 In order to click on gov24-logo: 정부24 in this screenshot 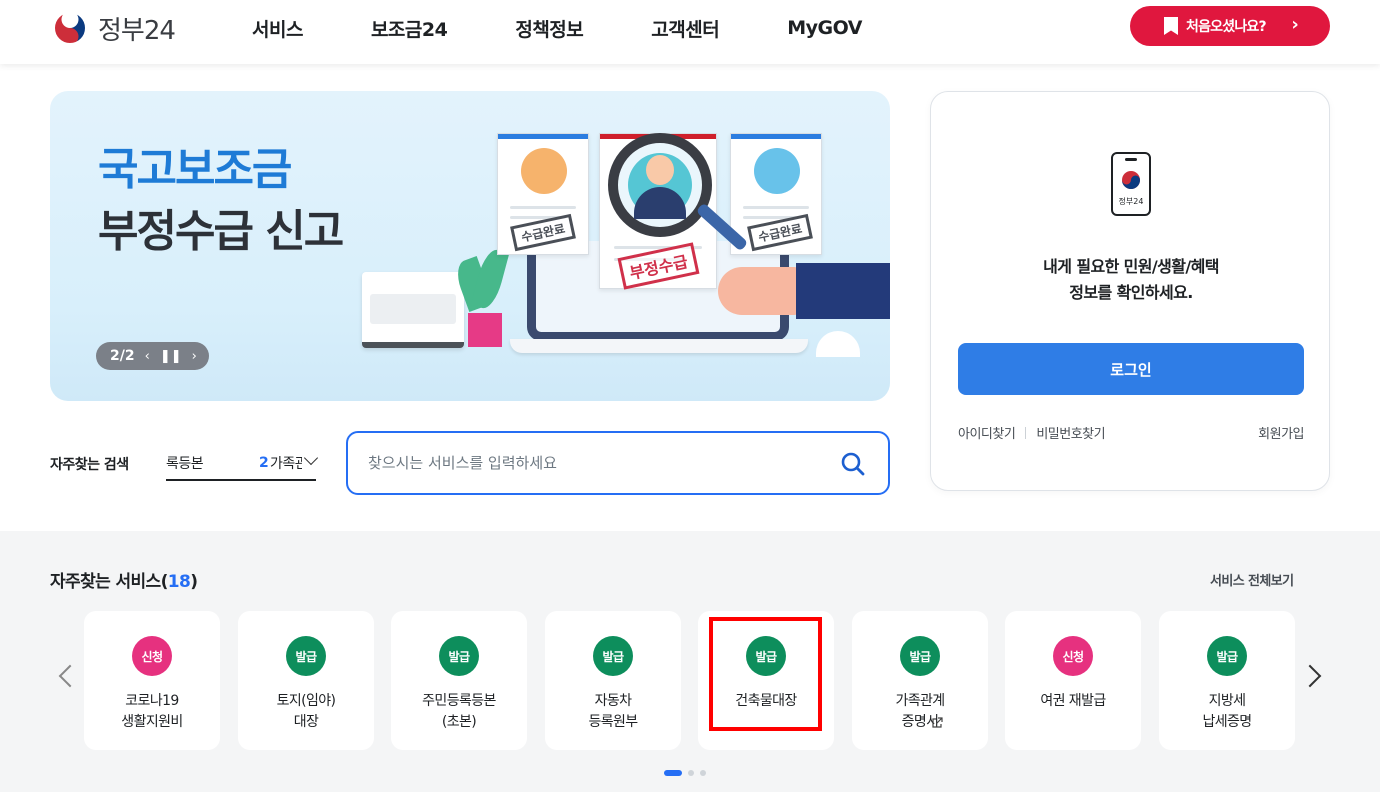, I will do `click(113, 28)`.